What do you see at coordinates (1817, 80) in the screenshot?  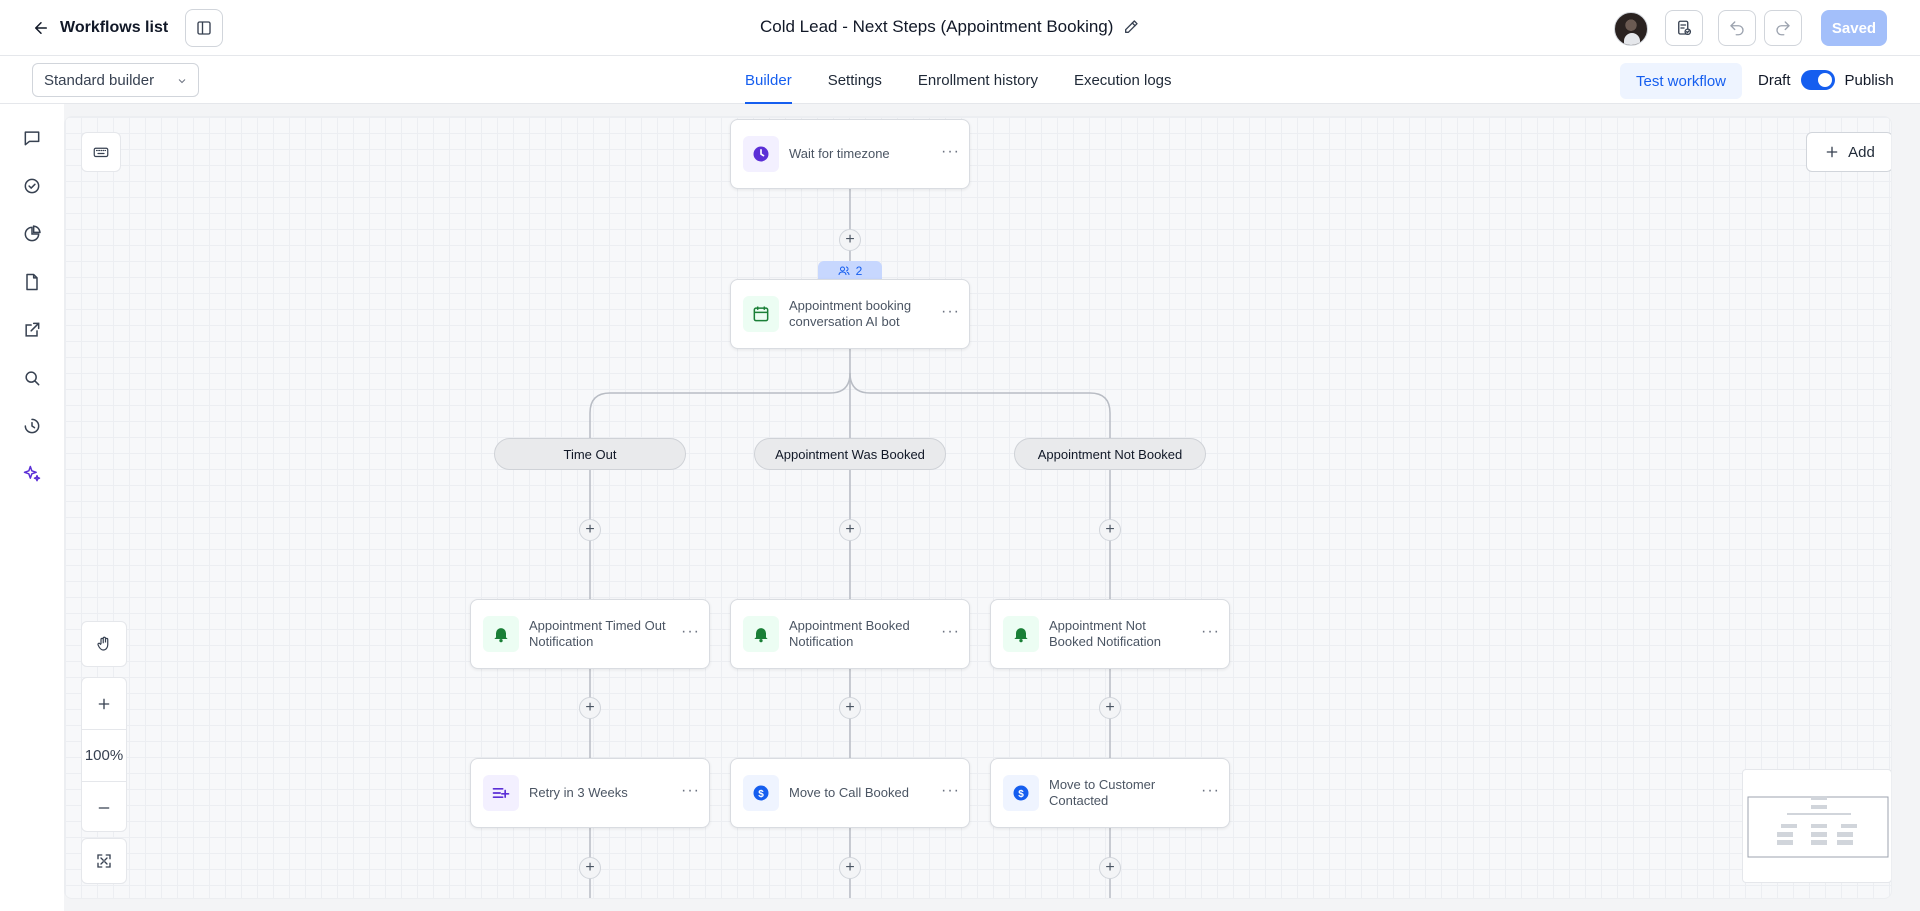 I see `publish-toggle` at bounding box center [1817, 80].